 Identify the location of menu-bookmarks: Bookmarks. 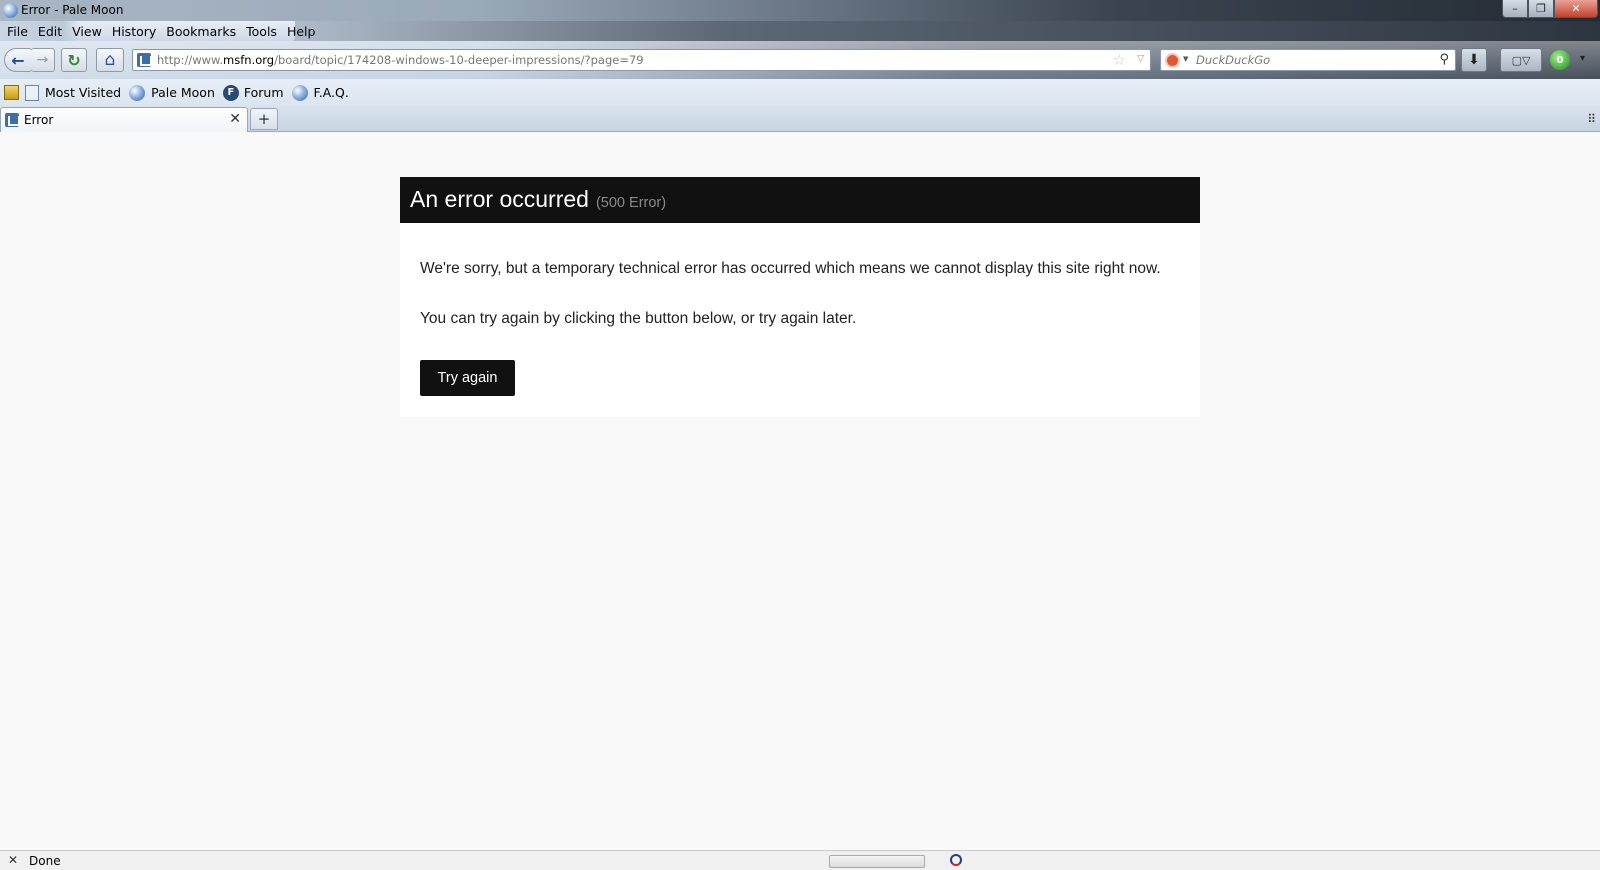
(201, 31).